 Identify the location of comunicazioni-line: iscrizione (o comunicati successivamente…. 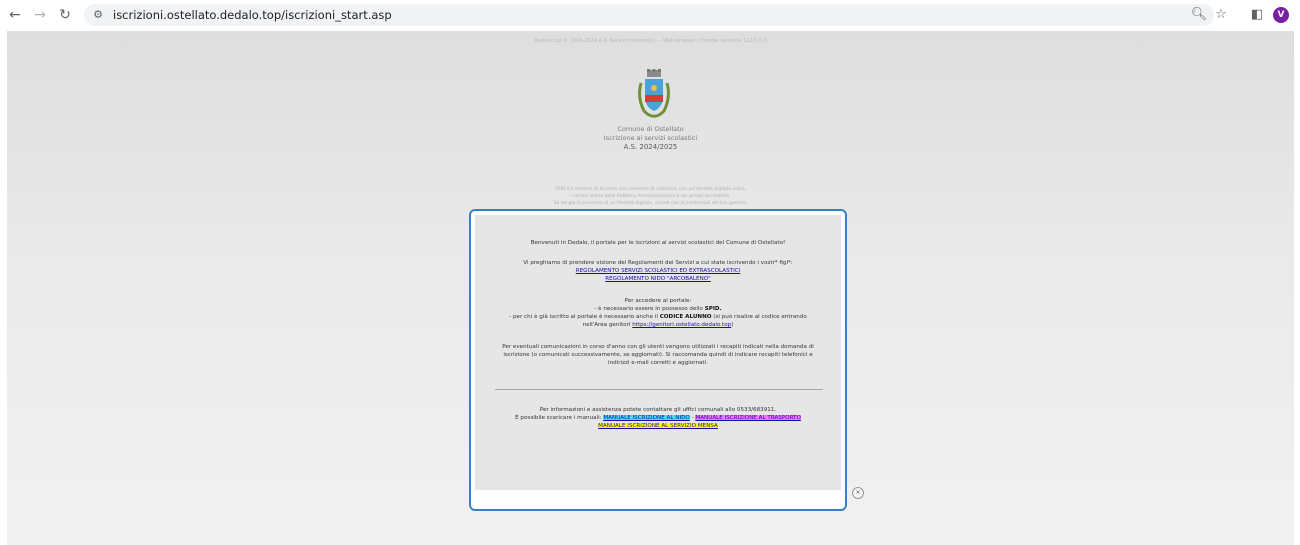
(658, 355).